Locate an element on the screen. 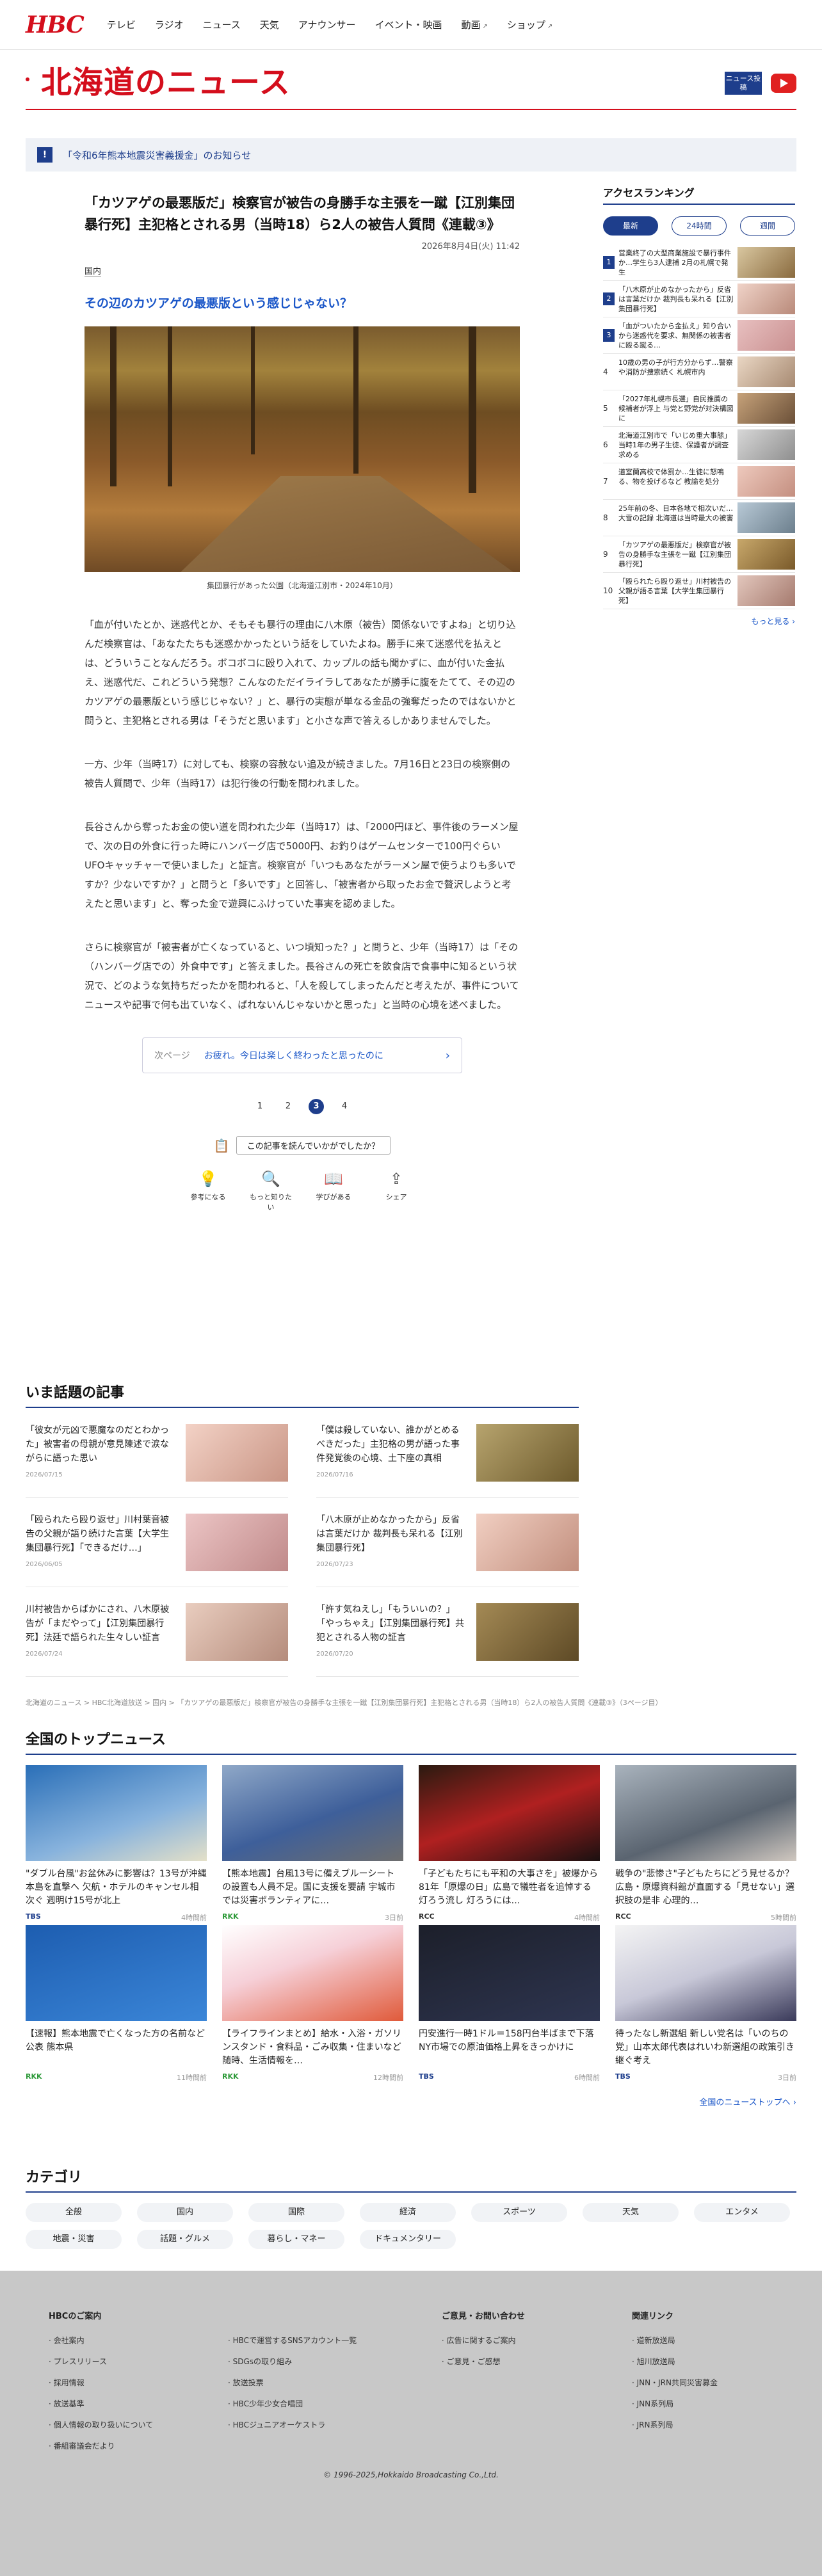 The image size is (822, 2576). category-chip: 天気 is located at coordinates (631, 2212).